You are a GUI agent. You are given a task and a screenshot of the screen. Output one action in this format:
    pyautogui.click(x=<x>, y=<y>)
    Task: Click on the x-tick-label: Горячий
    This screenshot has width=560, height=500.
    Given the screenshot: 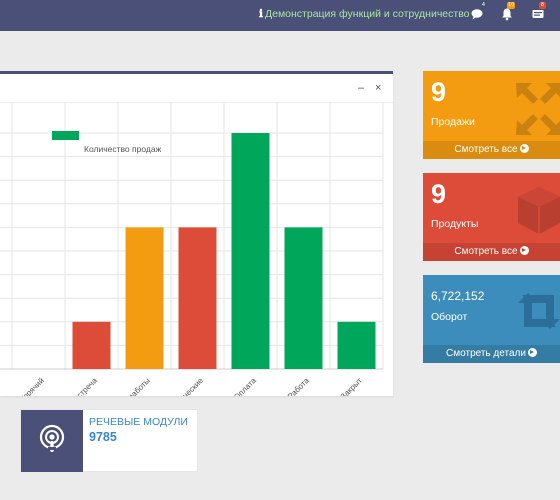 What is the action you would take?
    pyautogui.click(x=32, y=386)
    